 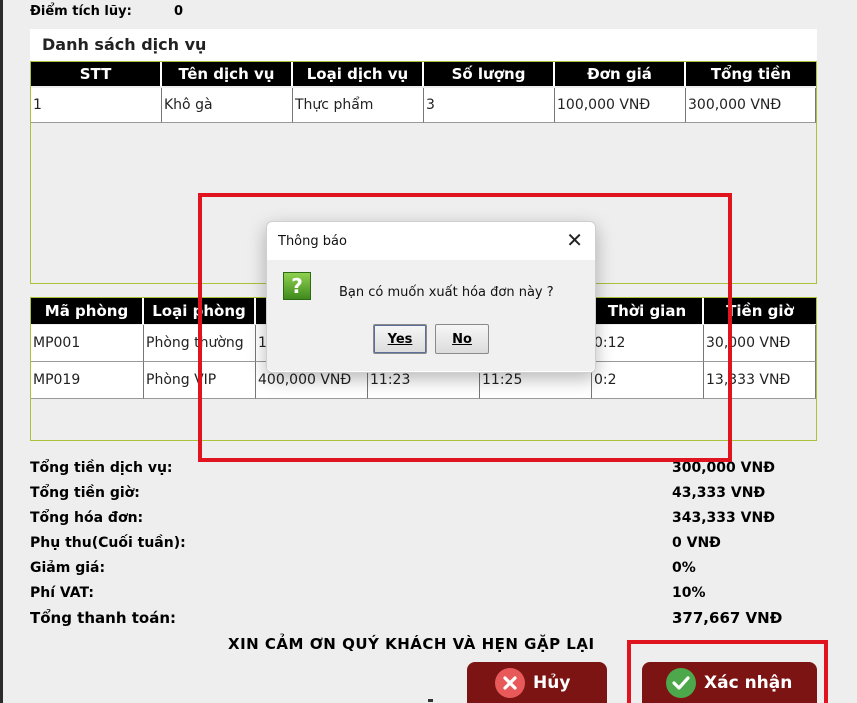 I want to click on dialog-body: ? Bạn có muốn xuất hóa đơn này ? Yes No, so click(x=431, y=315).